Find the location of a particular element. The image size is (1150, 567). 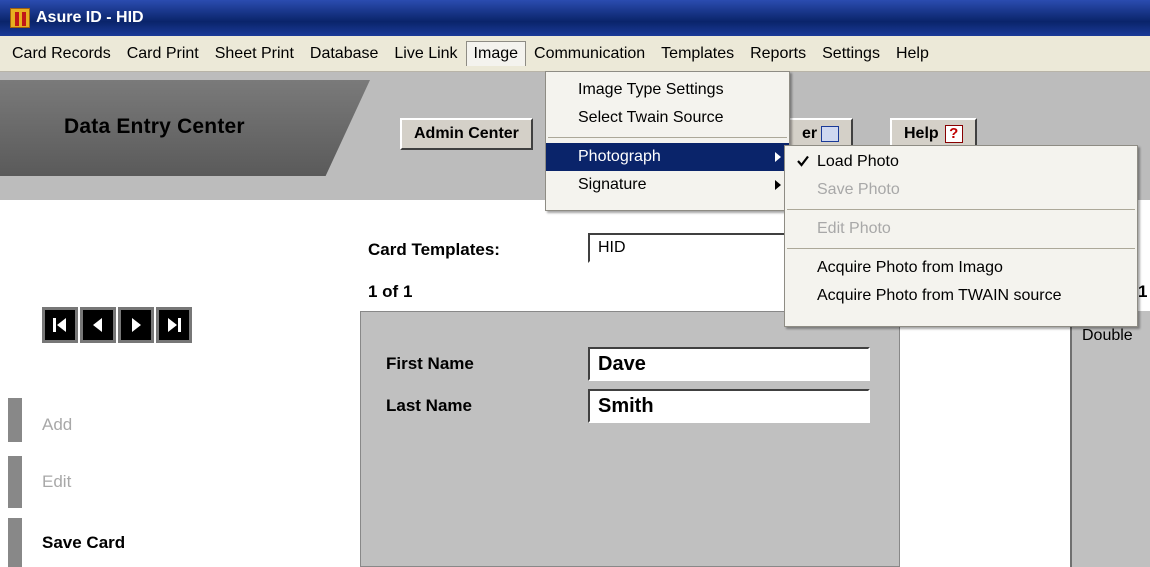

admin-center-label: Admin Center is located at coordinates (466, 133).